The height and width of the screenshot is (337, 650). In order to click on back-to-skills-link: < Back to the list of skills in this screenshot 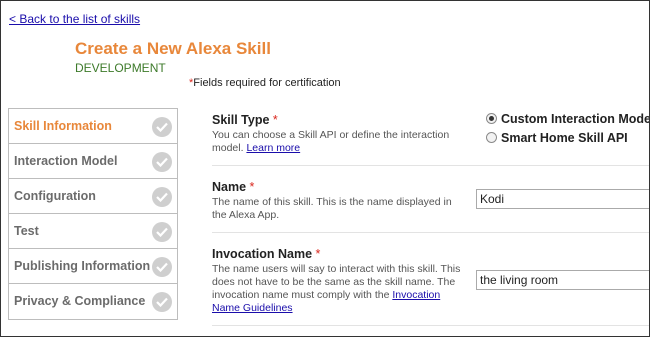, I will do `click(74, 19)`.